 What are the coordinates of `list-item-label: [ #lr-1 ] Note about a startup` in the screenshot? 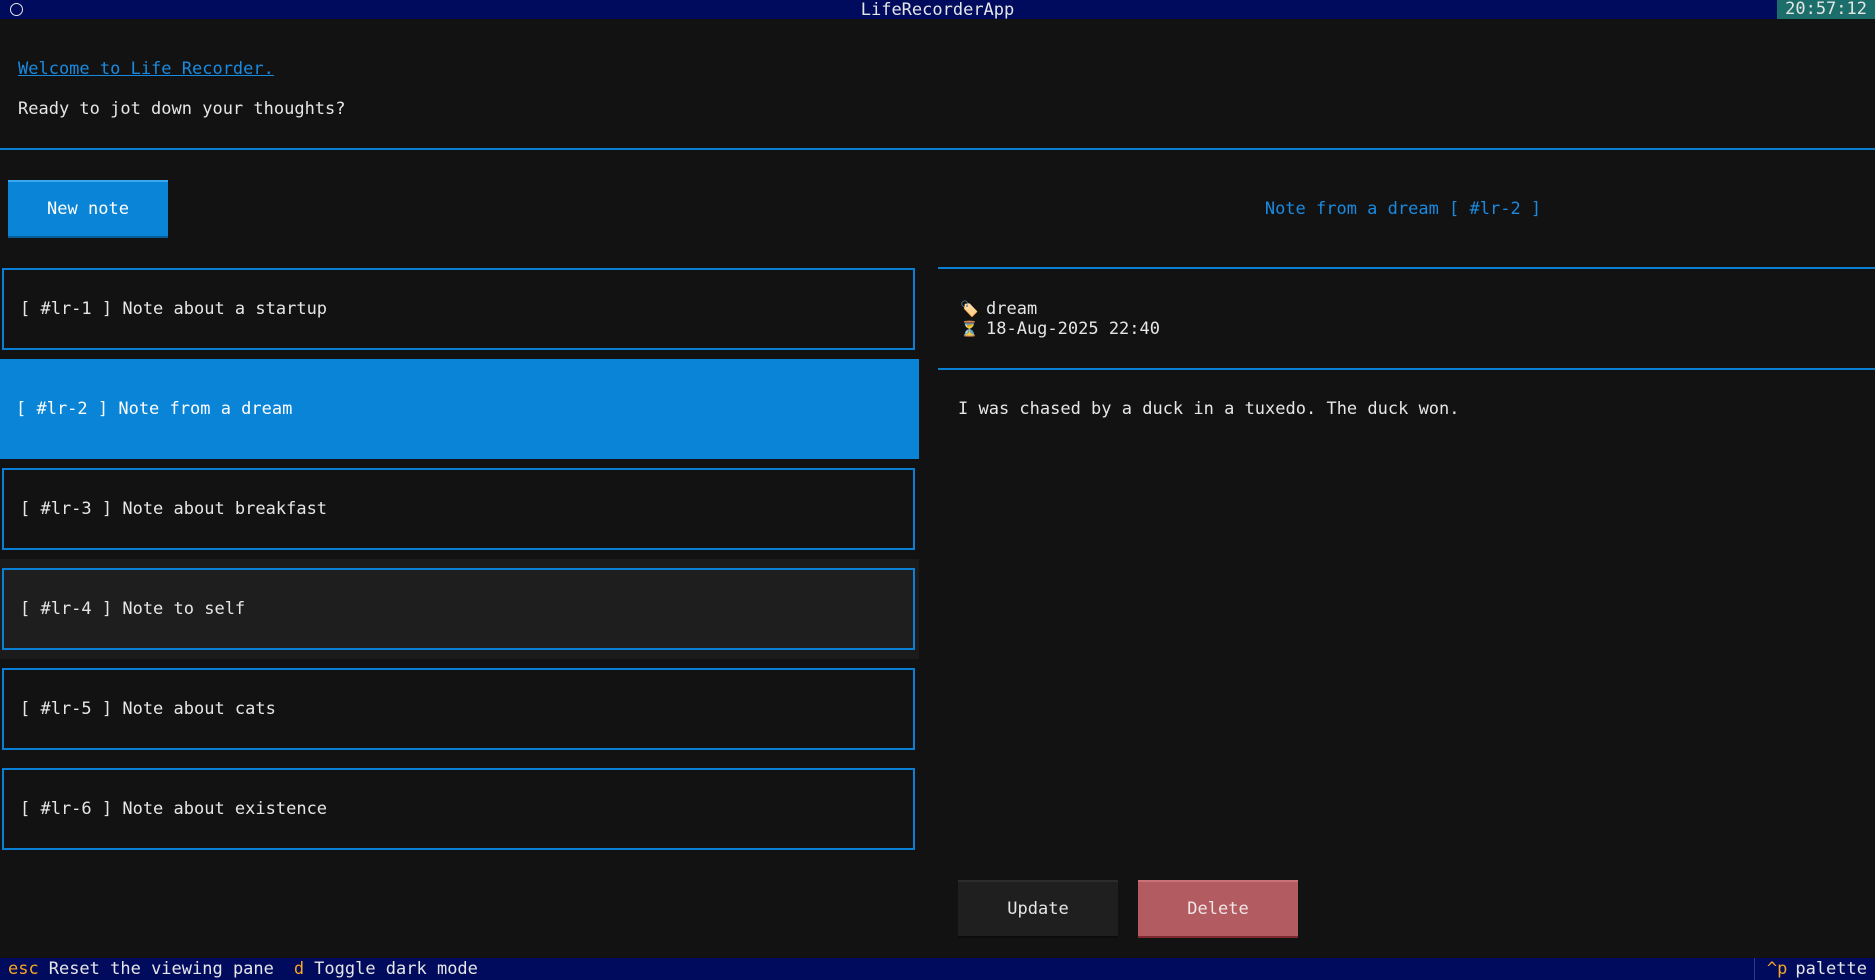 It's located at (174, 309).